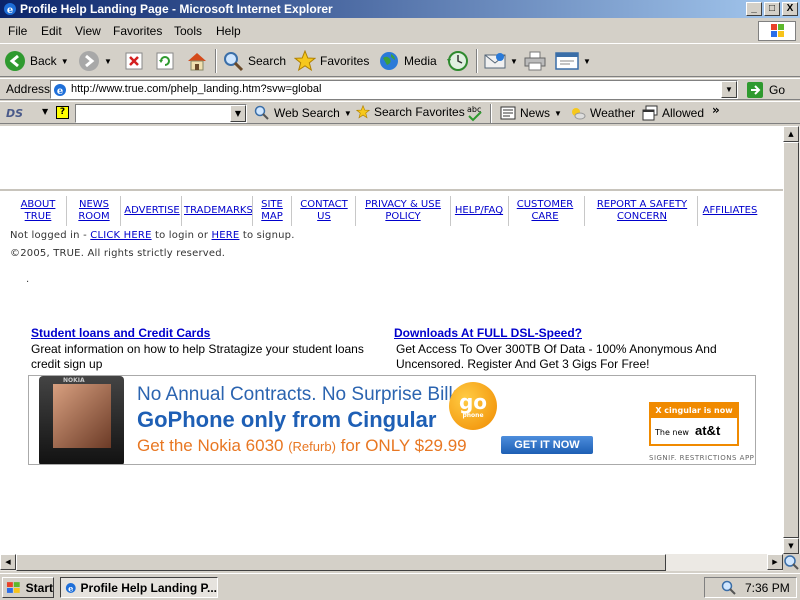 Image resolution: width=800 pixels, height=600 pixels. I want to click on history-icon, so click(457, 61).